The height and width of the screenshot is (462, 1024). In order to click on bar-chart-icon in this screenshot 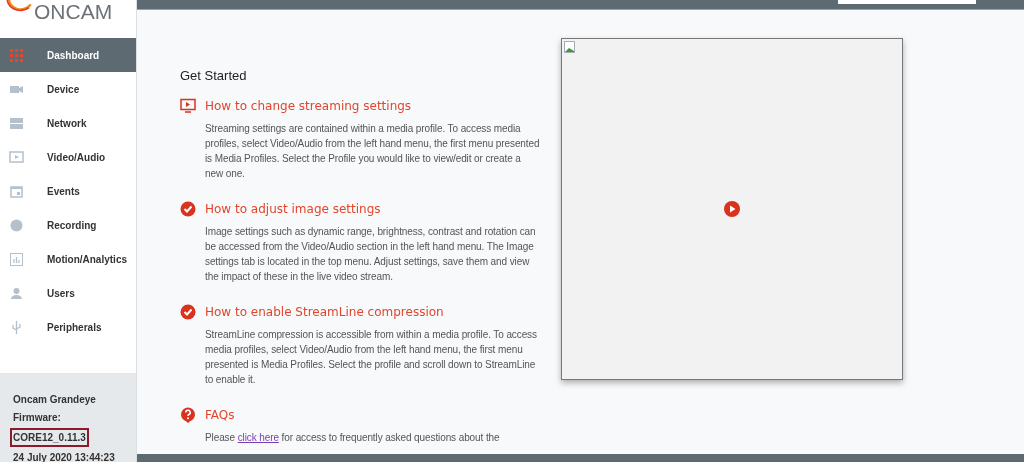, I will do `click(16, 259)`.